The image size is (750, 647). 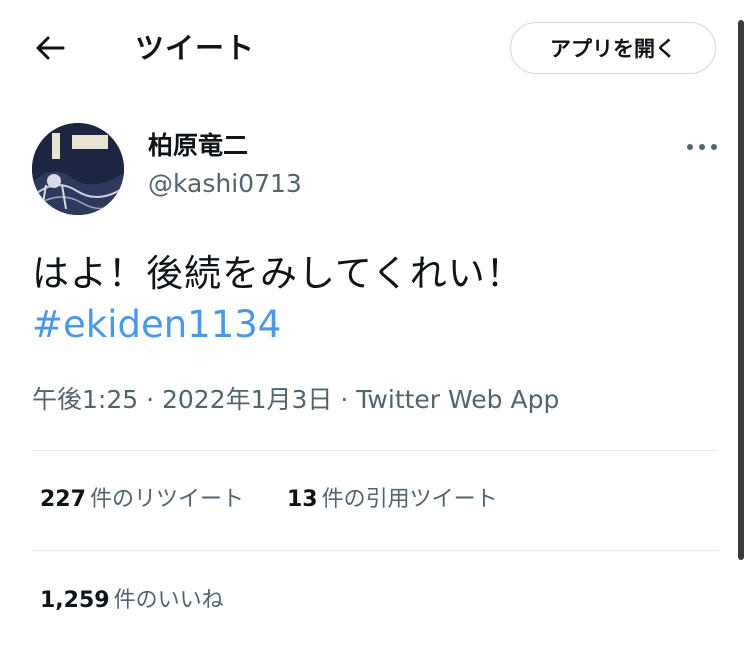 I want to click on back-button, so click(x=50, y=48).